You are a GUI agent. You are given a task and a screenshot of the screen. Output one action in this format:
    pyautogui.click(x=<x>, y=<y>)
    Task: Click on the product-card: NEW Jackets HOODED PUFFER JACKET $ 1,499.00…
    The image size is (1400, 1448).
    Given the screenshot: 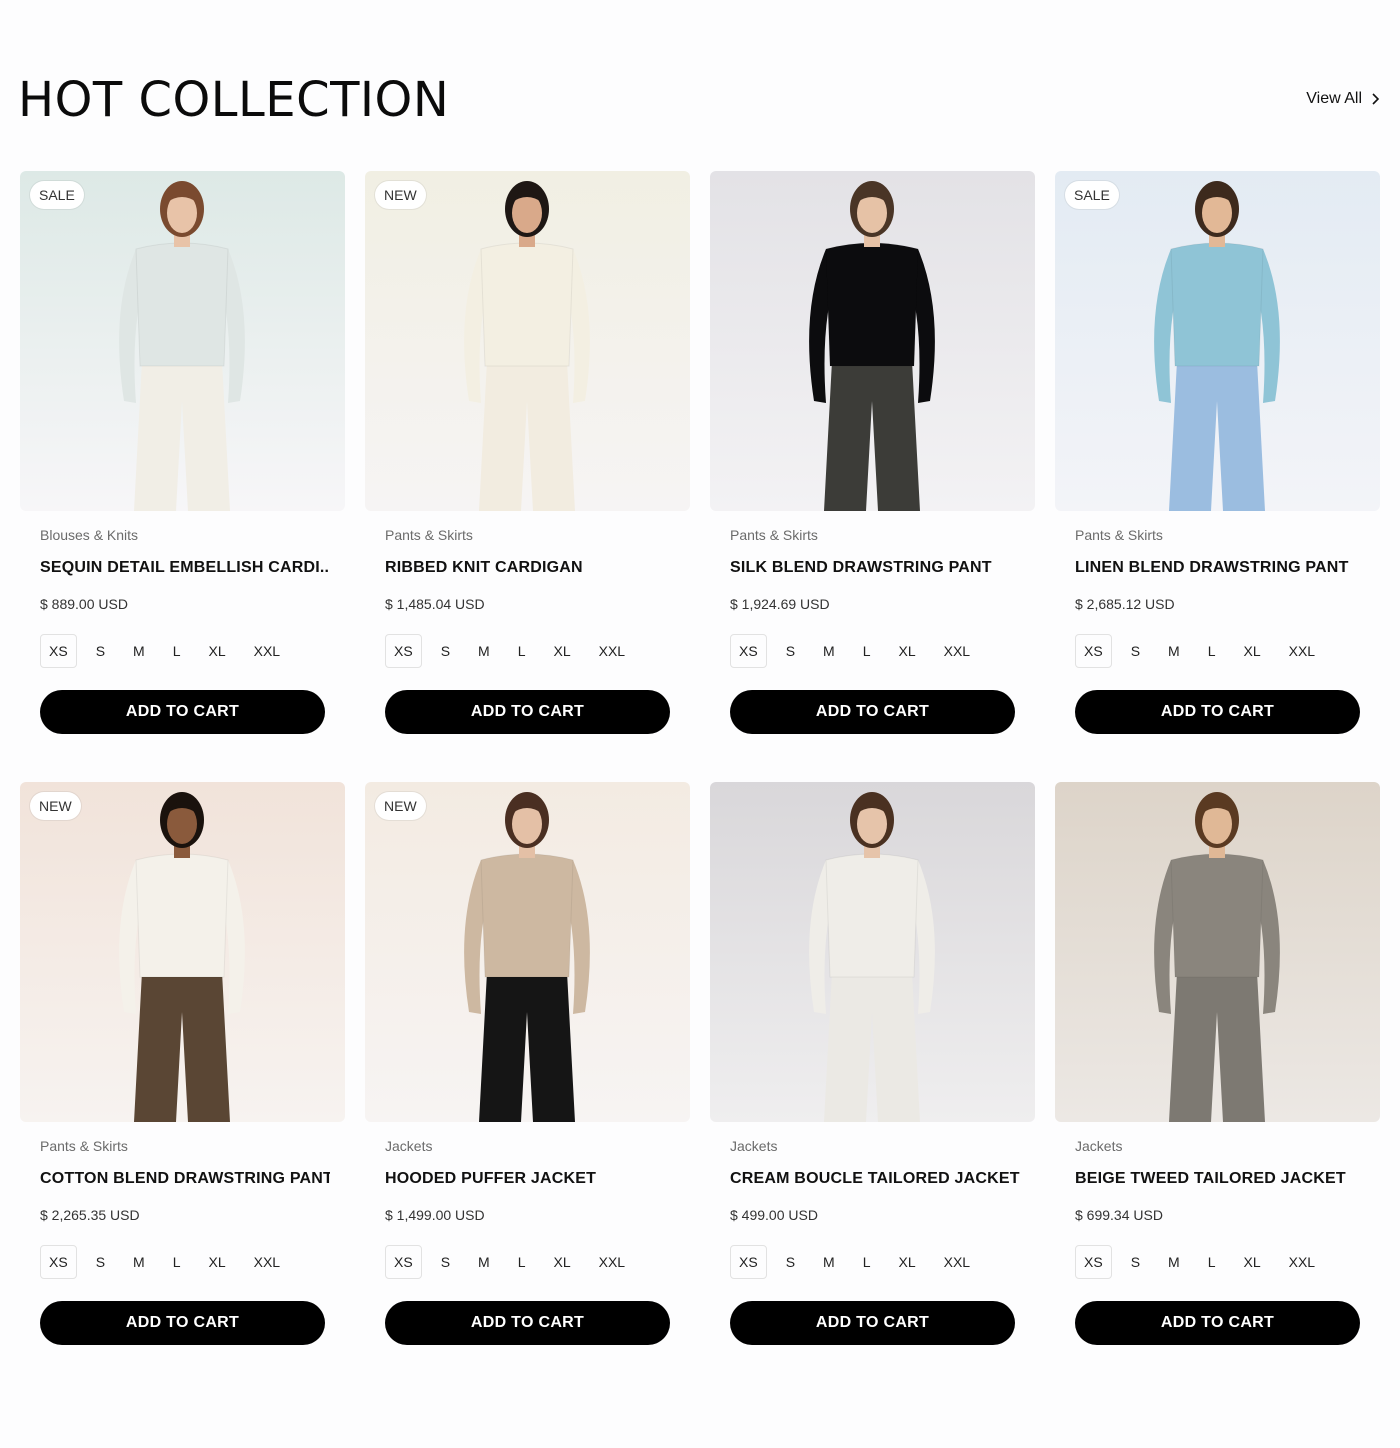 What is the action you would take?
    pyautogui.click(x=527, y=1064)
    